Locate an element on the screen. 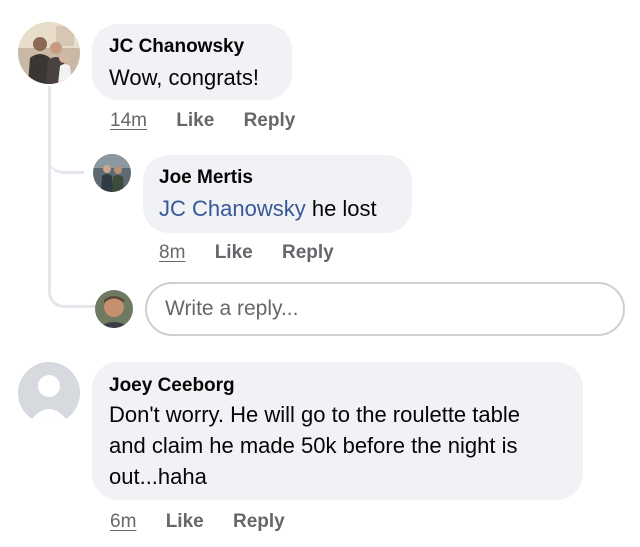 This screenshot has height=547, width=640. comment-author: JC Chanowsky is located at coordinates (200, 47).